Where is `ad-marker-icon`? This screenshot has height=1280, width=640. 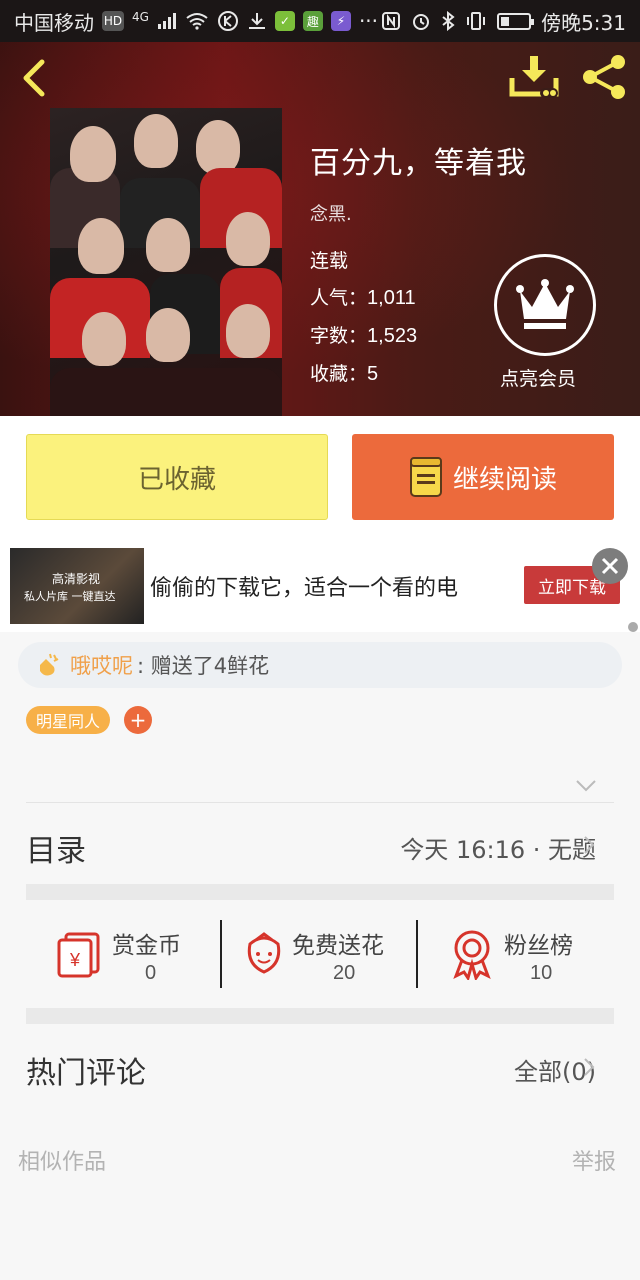
ad-marker-icon is located at coordinates (633, 627).